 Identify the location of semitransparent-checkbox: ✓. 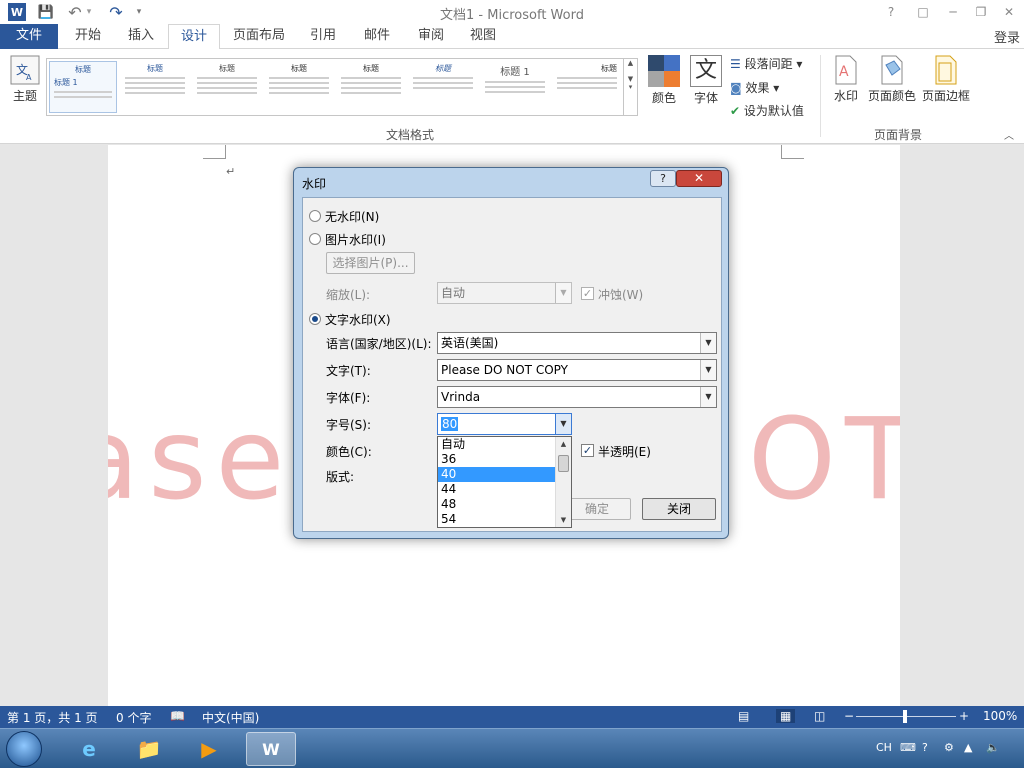
(587, 450).